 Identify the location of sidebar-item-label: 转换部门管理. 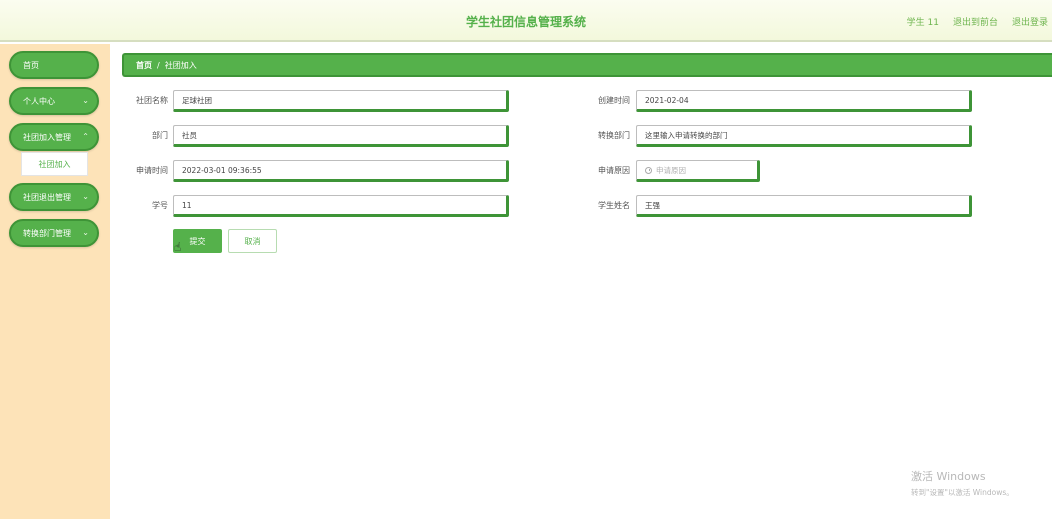
(47, 233).